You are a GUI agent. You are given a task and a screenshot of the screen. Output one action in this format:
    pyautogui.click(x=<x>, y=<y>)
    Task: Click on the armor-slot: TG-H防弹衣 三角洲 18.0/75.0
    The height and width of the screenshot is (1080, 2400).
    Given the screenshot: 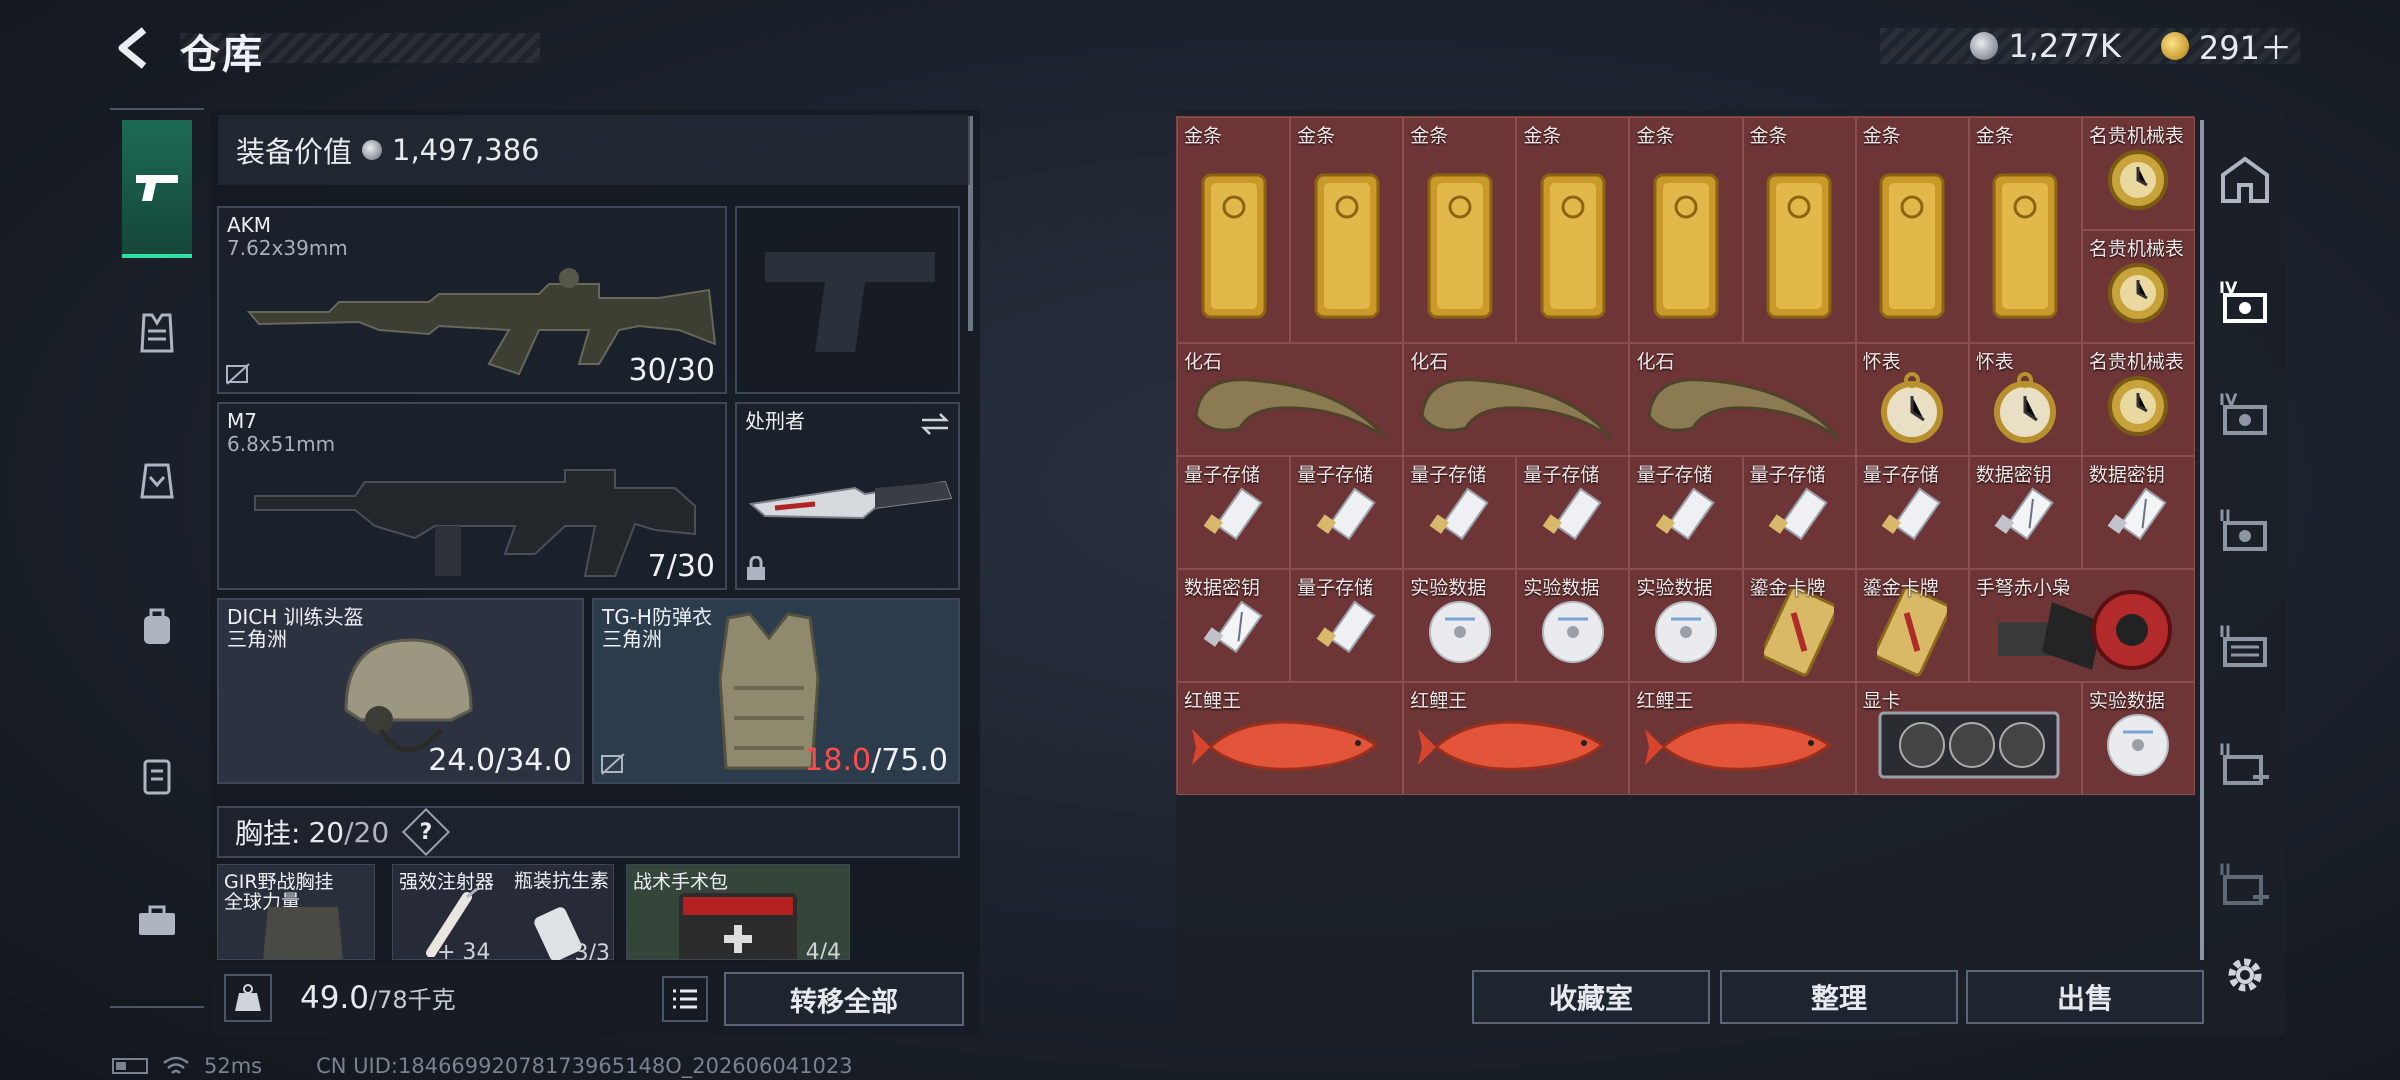 What is the action you would take?
    pyautogui.click(x=776, y=691)
    